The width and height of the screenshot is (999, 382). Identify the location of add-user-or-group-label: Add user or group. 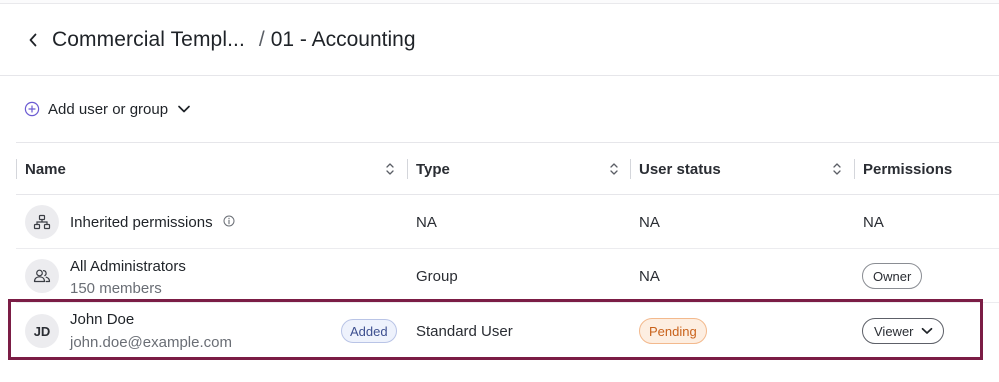
(108, 109).